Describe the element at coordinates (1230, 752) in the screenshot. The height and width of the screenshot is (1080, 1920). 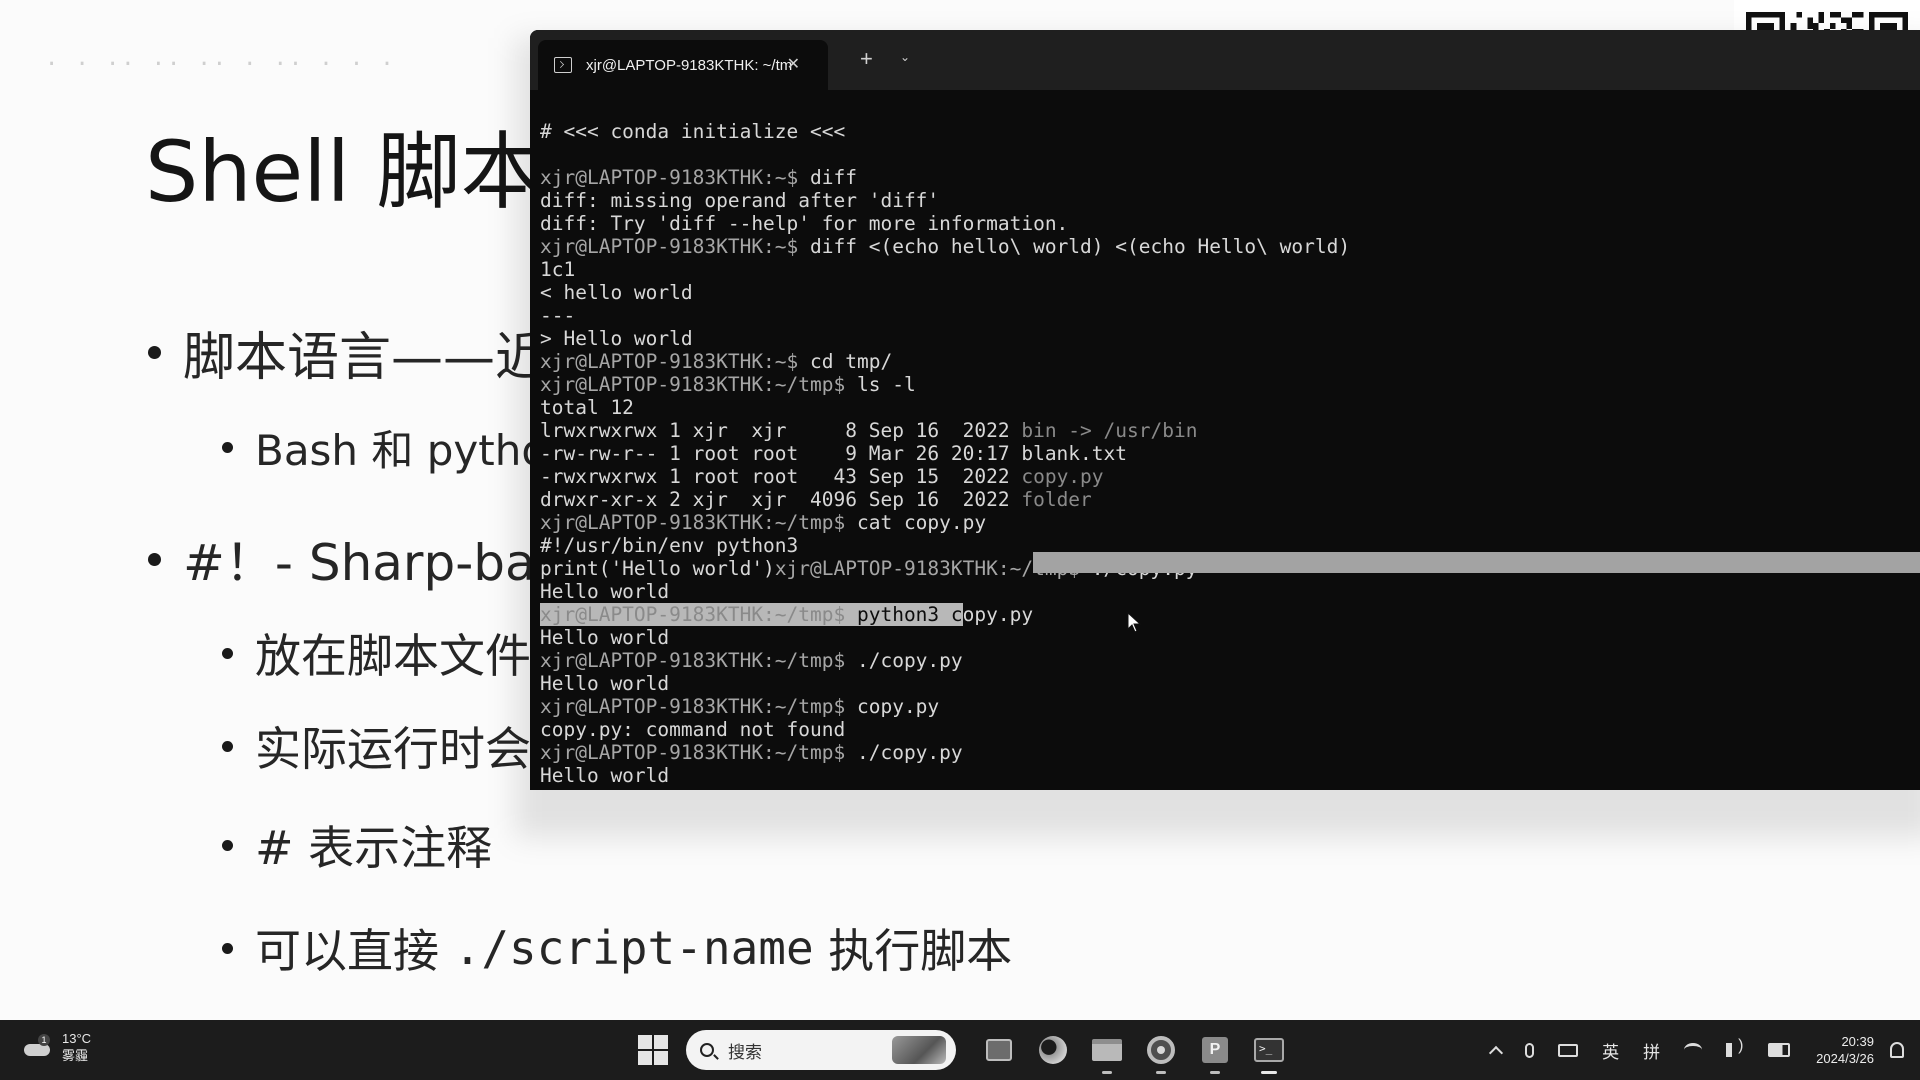
I see `terminal-line: xjr@LAPTOP-9183KTHK:~/tmp$ ./copy.py` at that location.